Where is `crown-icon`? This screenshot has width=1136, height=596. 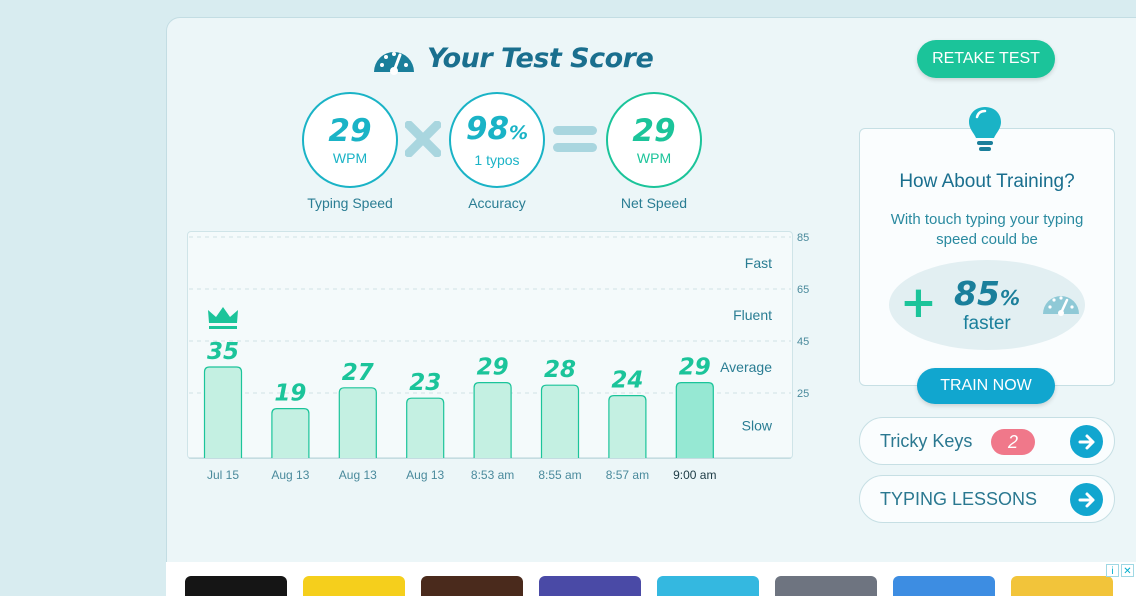 crown-icon is located at coordinates (223, 318).